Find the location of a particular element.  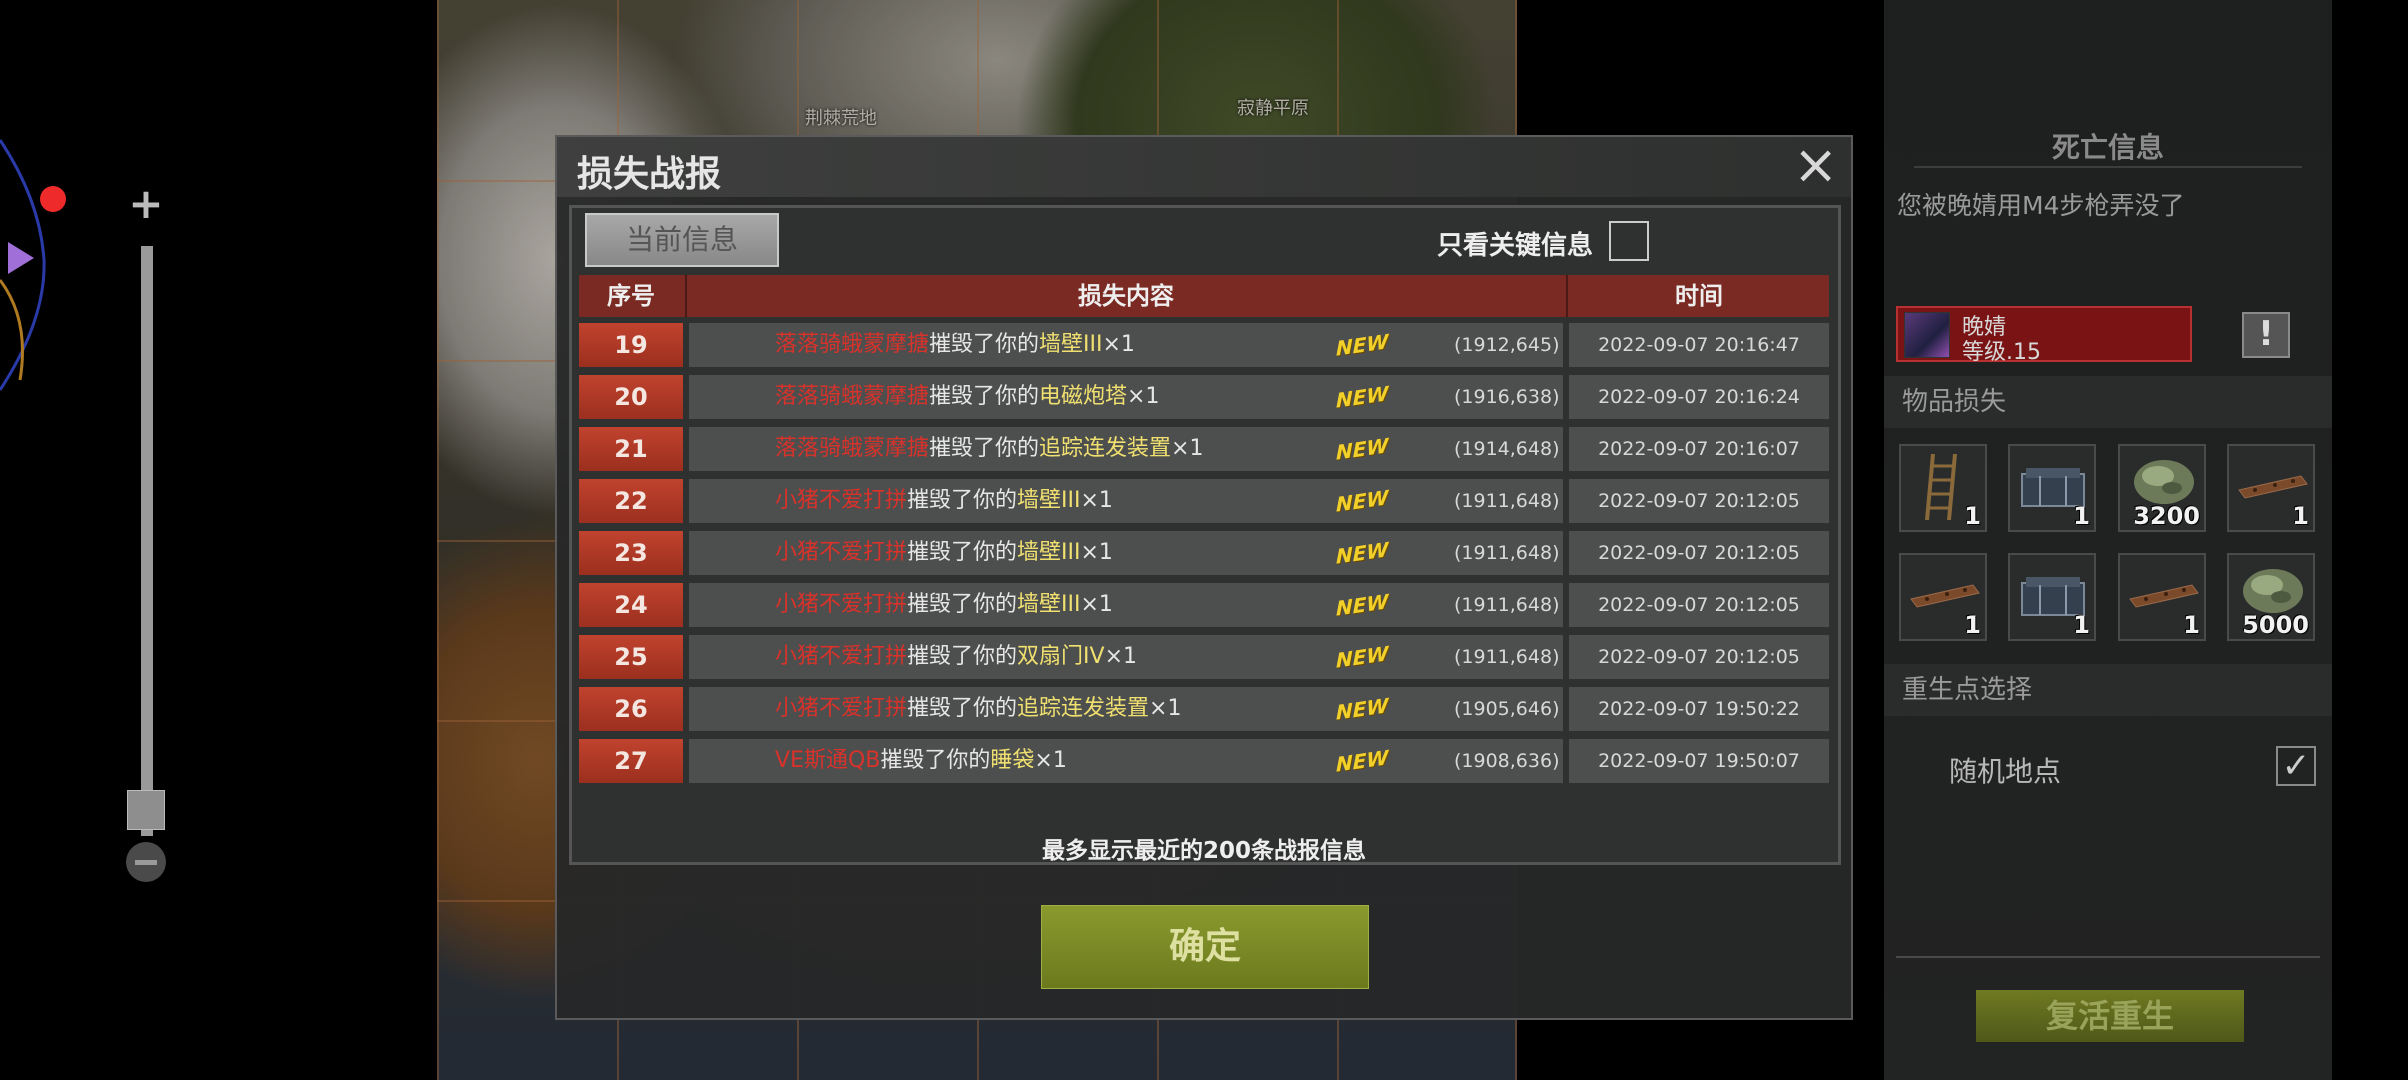

killer-card: 晚婧 等级.15 is located at coordinates (2044, 335).